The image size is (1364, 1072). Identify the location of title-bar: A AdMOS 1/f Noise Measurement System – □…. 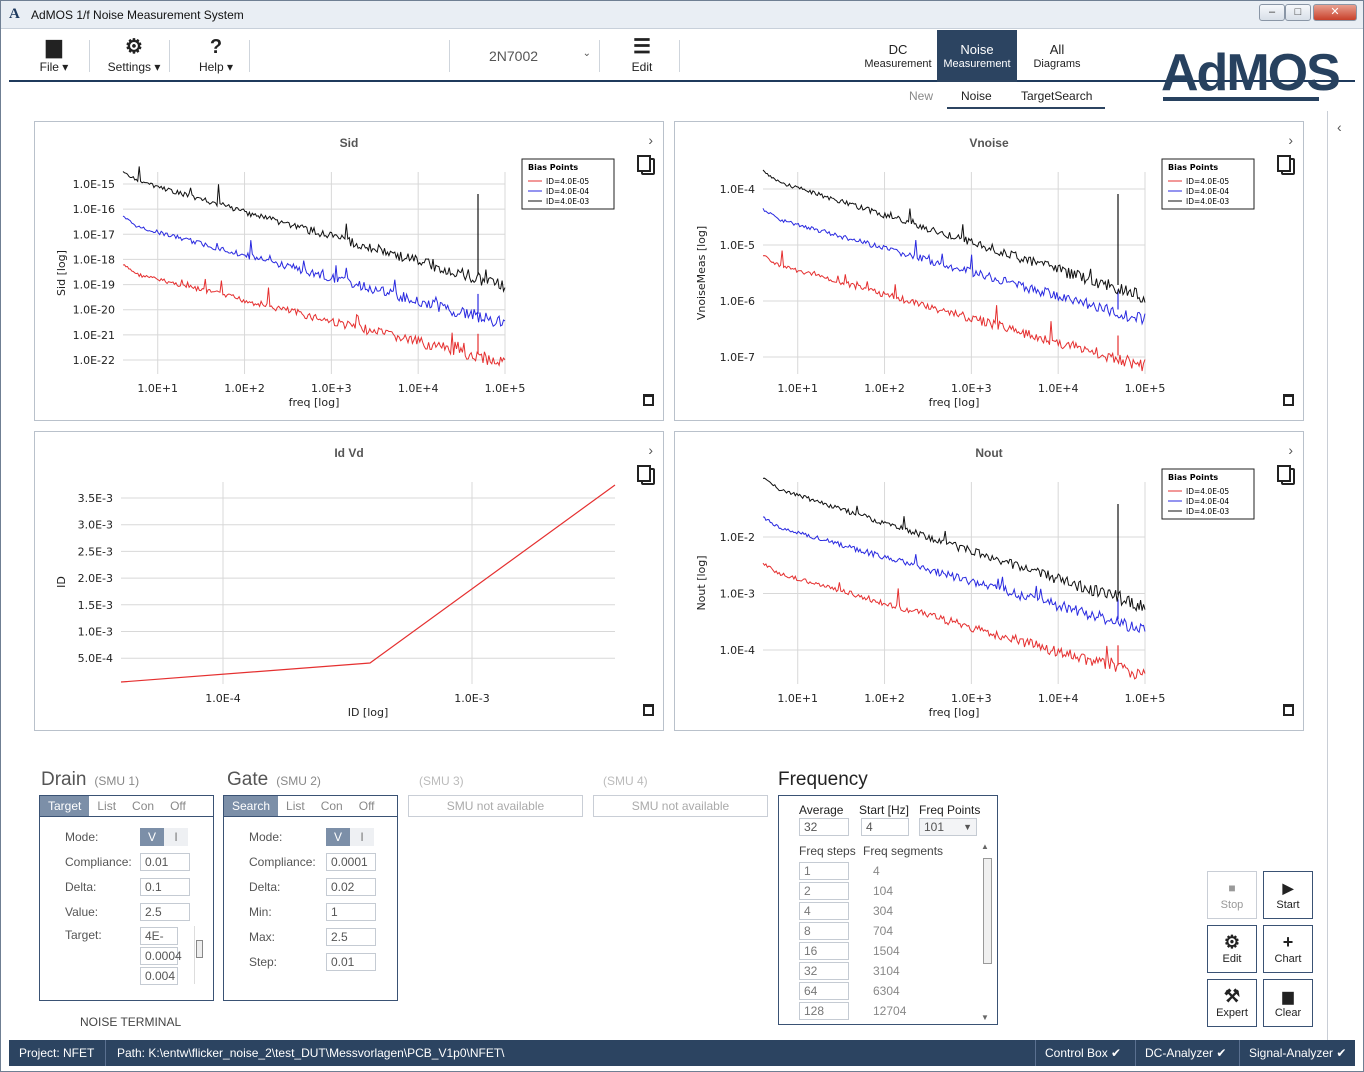
(682, 15).